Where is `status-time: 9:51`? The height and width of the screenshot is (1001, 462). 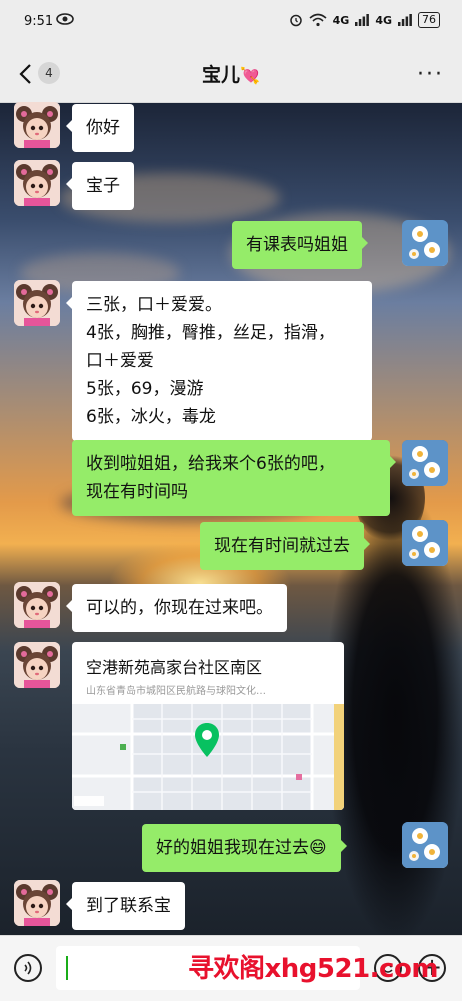
status-time: 9:51 is located at coordinates (39, 21).